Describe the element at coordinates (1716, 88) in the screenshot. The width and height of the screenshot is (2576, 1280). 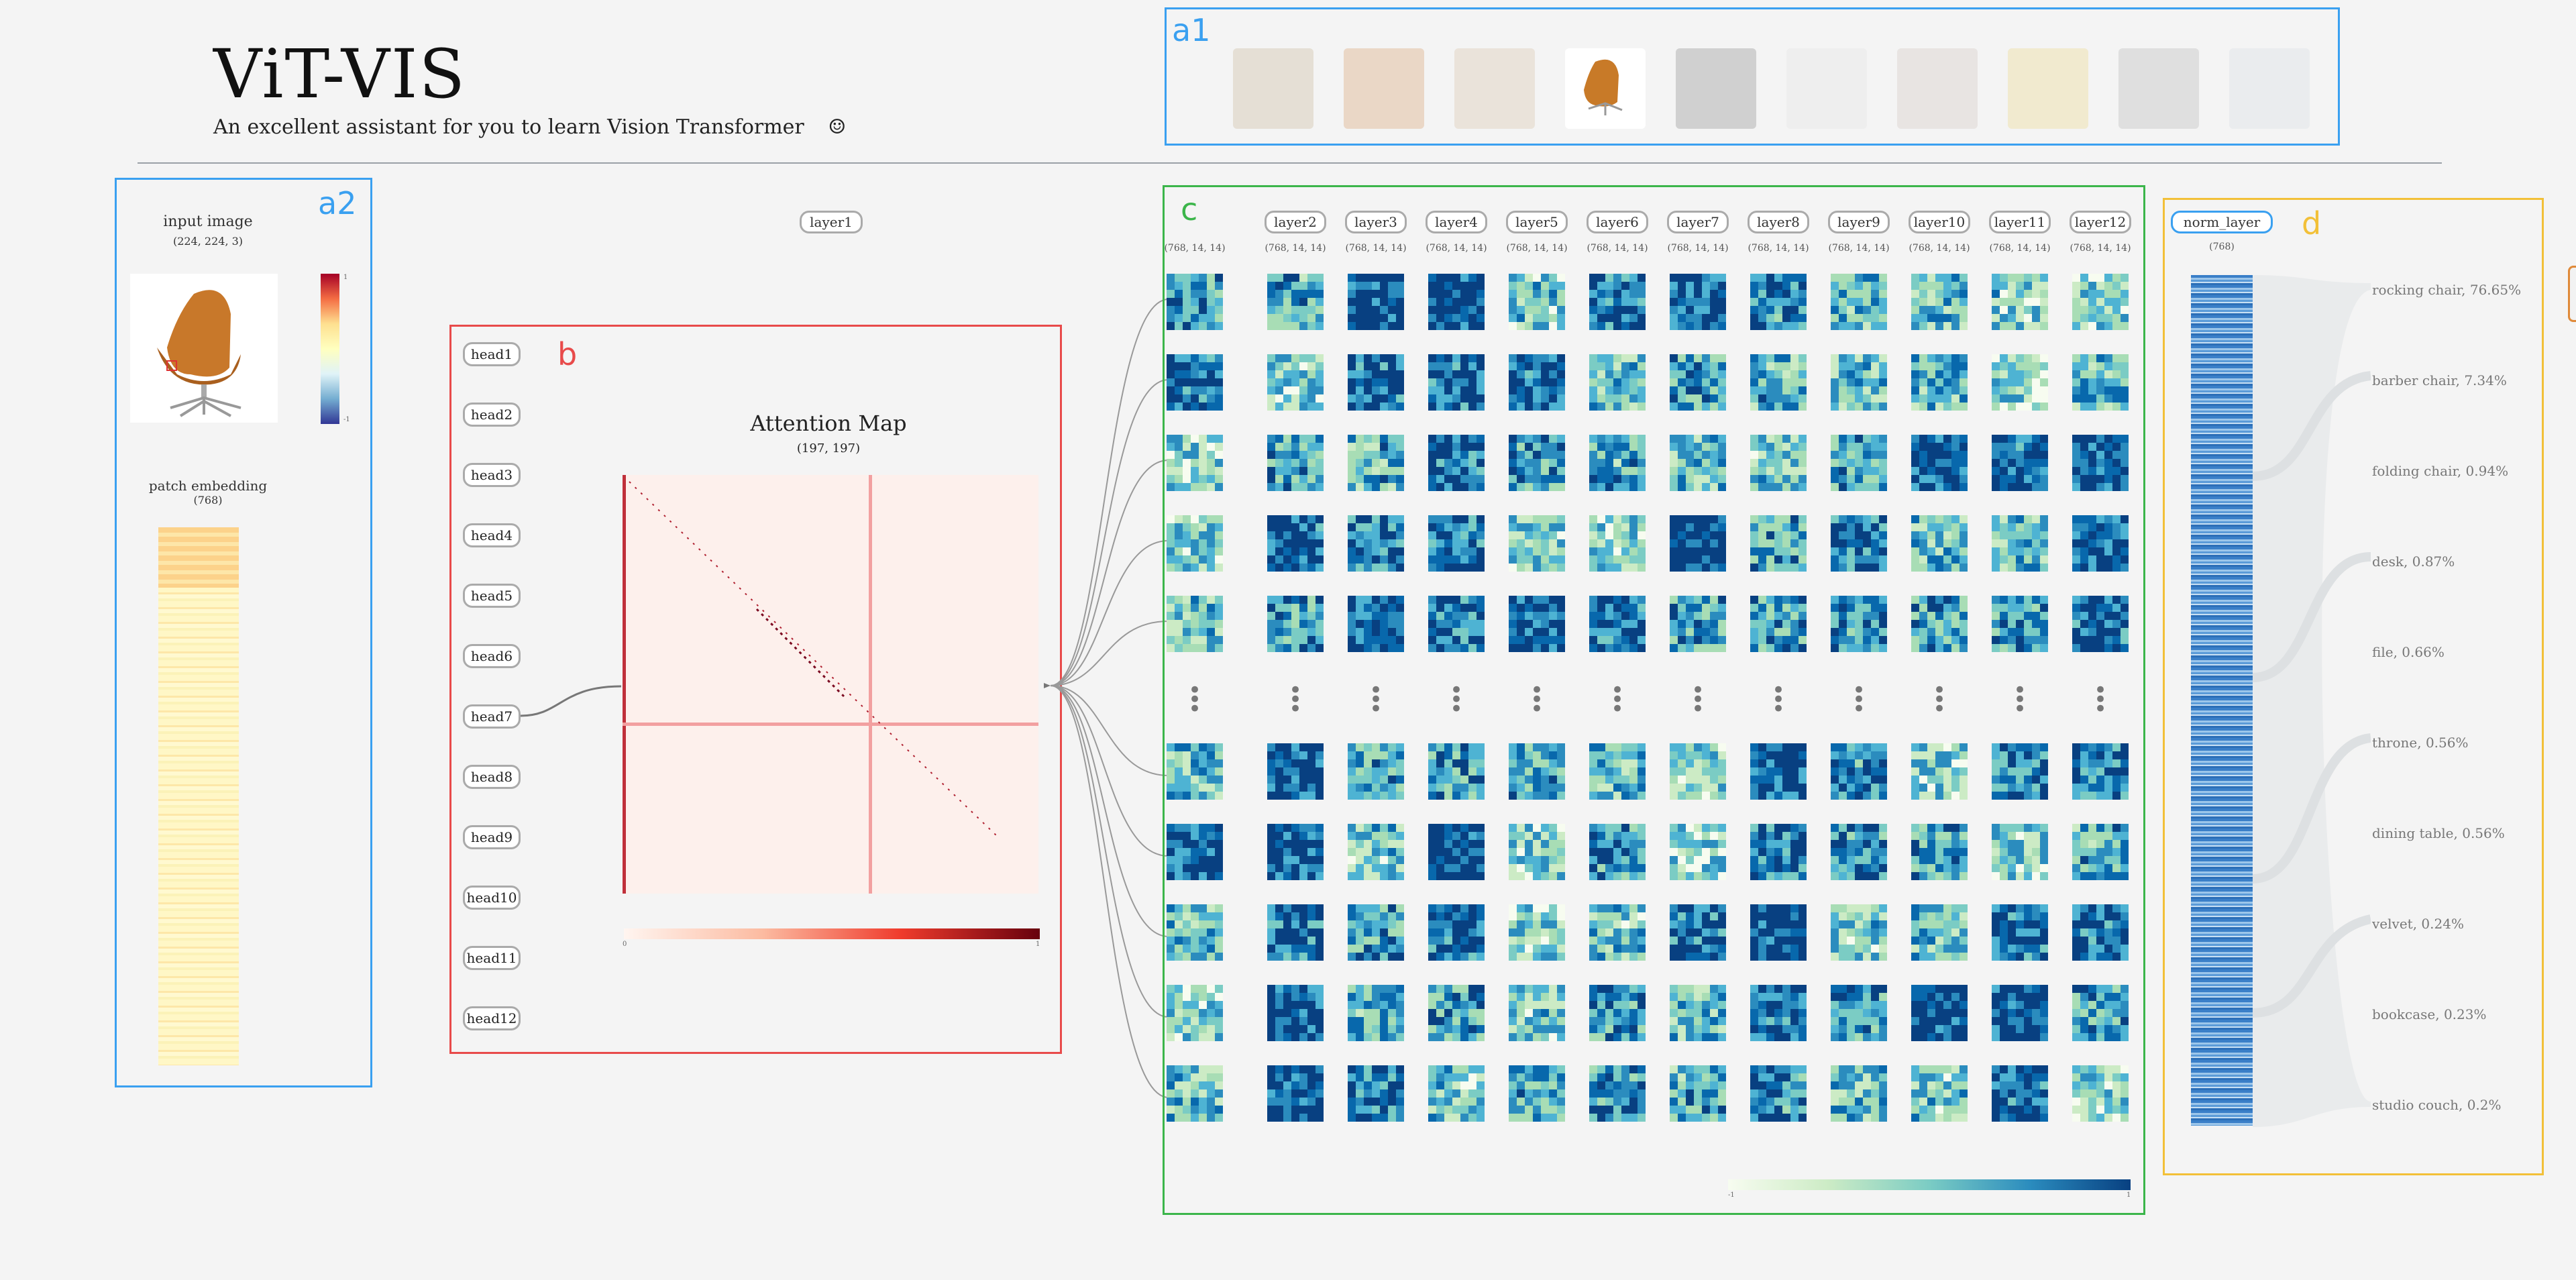
I see `dog-image` at that location.